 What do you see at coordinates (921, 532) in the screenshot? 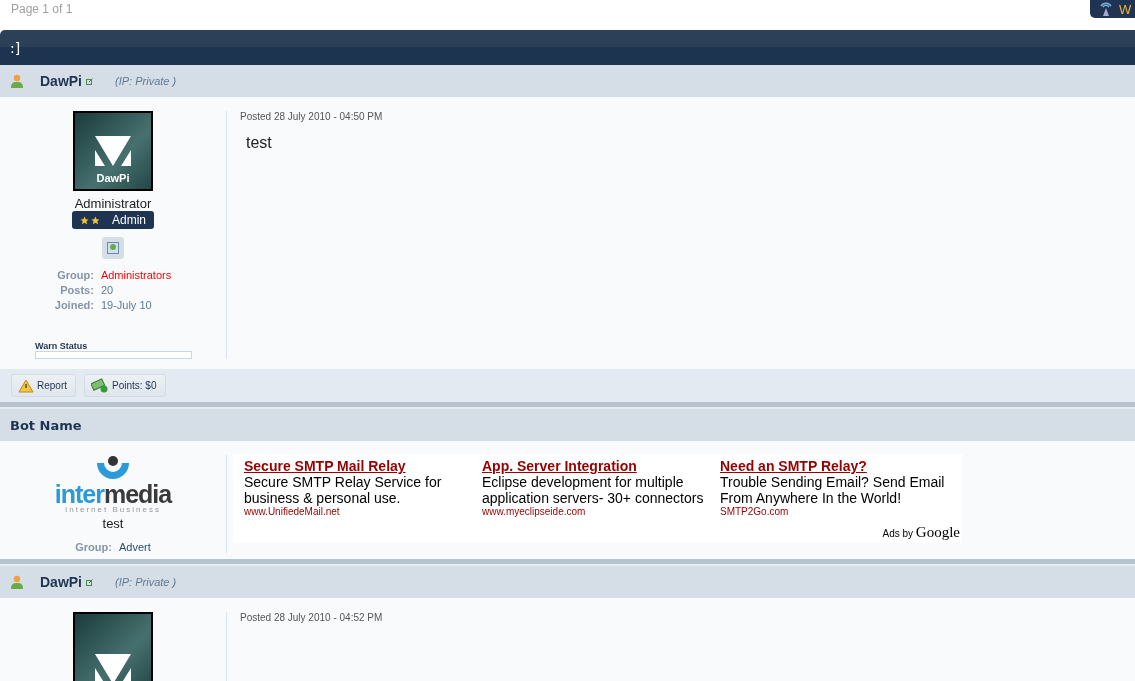
I see `ads-by-google-link: Ads by Google` at bounding box center [921, 532].